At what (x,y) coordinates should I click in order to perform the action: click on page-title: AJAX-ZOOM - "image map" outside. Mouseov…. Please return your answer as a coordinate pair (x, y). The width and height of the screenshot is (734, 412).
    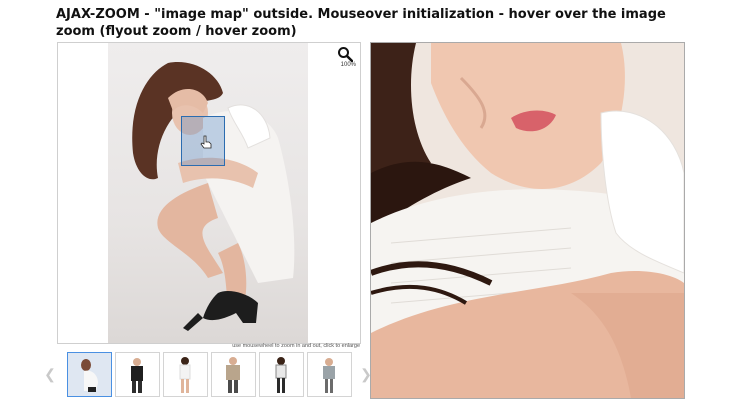
    Looking at the image, I should click on (361, 23).